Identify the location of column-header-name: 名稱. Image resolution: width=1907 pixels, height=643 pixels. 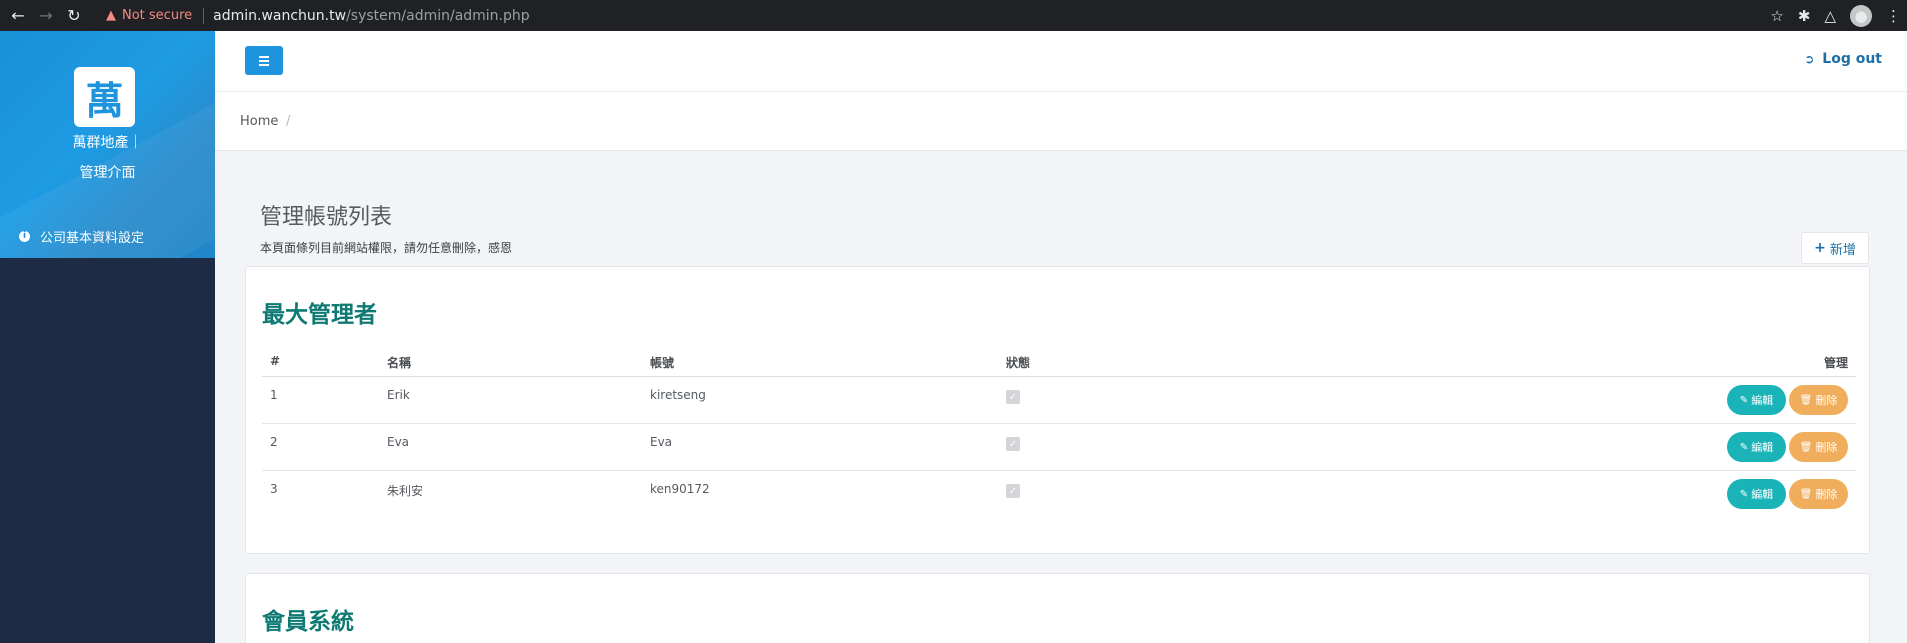
(399, 363).